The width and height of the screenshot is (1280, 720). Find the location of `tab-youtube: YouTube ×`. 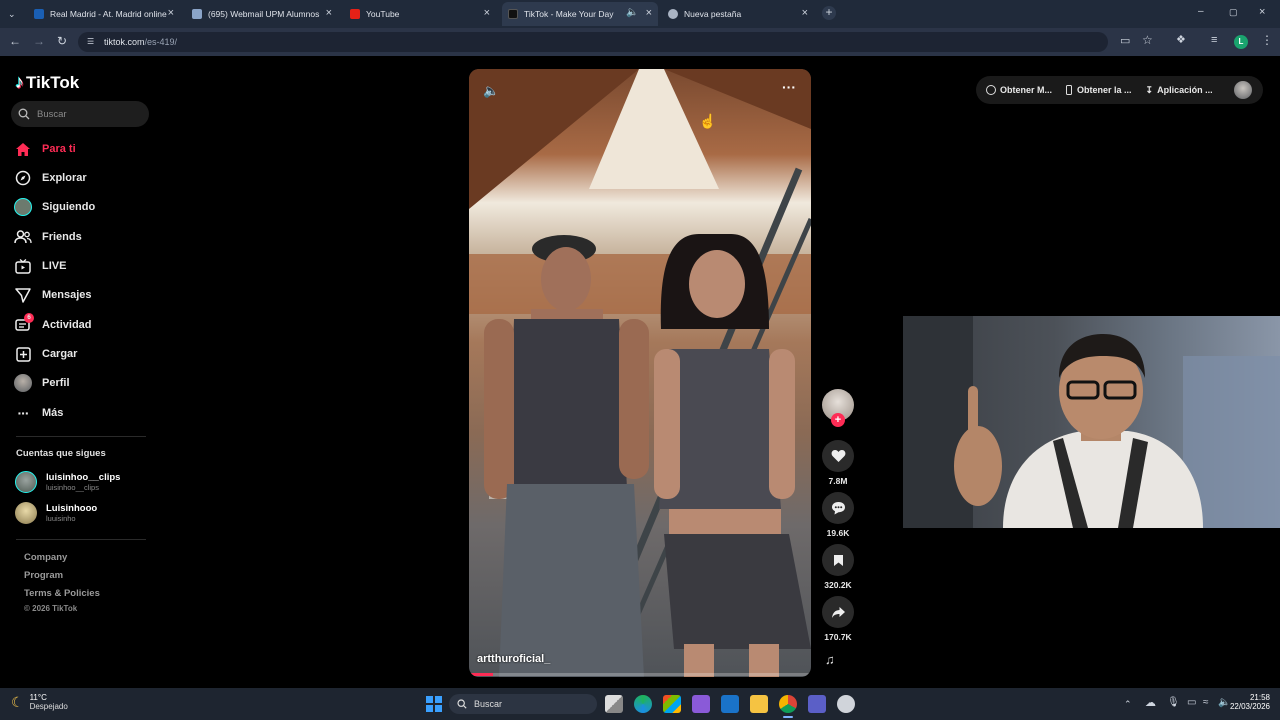

tab-youtube: YouTube × is located at coordinates (420, 14).